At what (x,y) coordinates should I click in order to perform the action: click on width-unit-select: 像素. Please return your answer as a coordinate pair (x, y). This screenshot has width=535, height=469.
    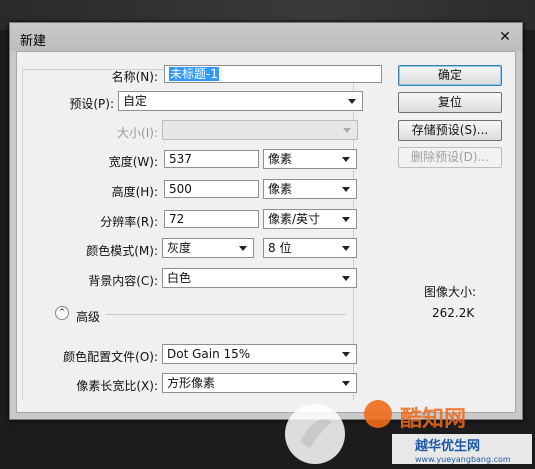
    Looking at the image, I should click on (310, 159).